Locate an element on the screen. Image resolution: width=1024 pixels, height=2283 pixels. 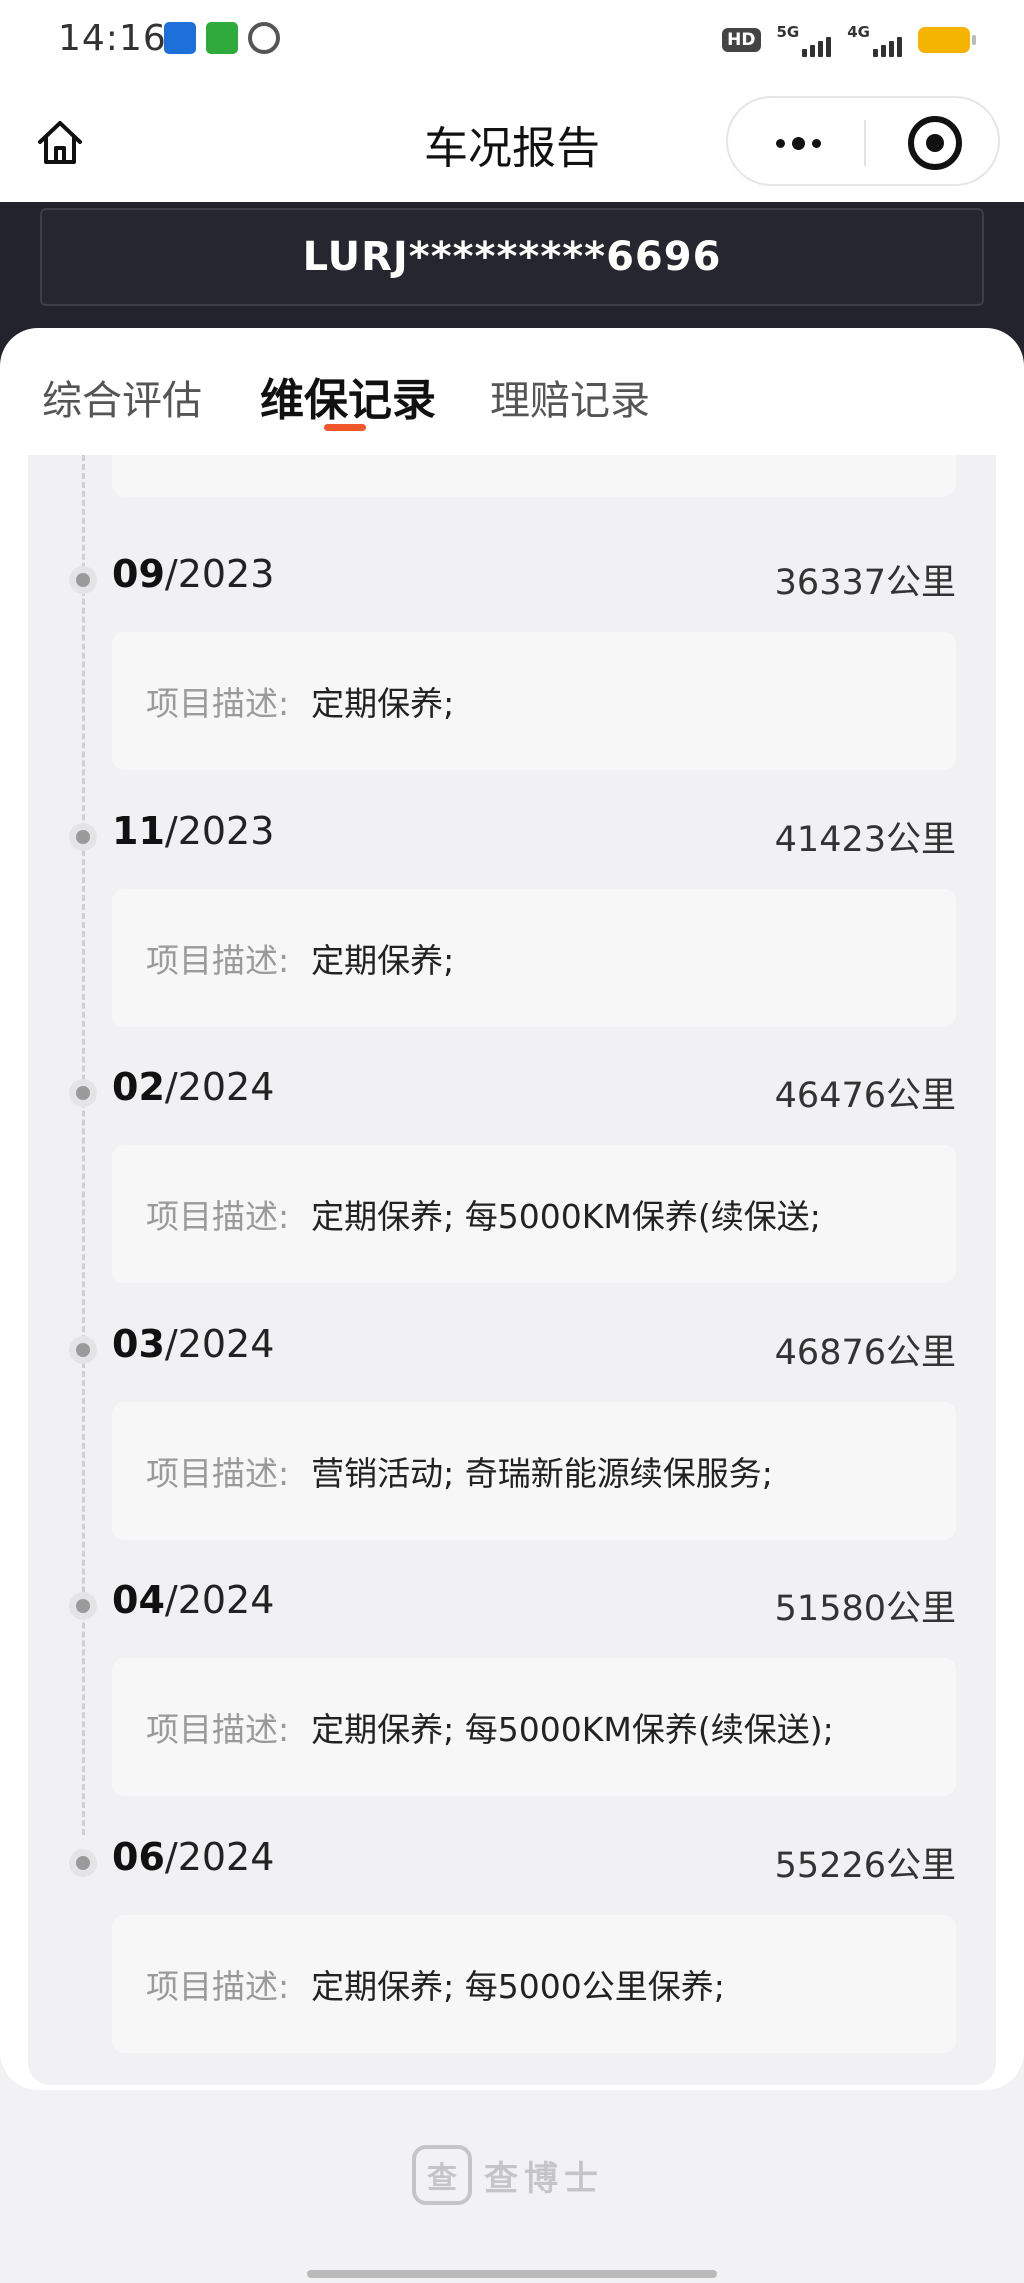
list-item: 11/2023 41423公里 项目描述: 定期保养; is located at coordinates (512, 919).